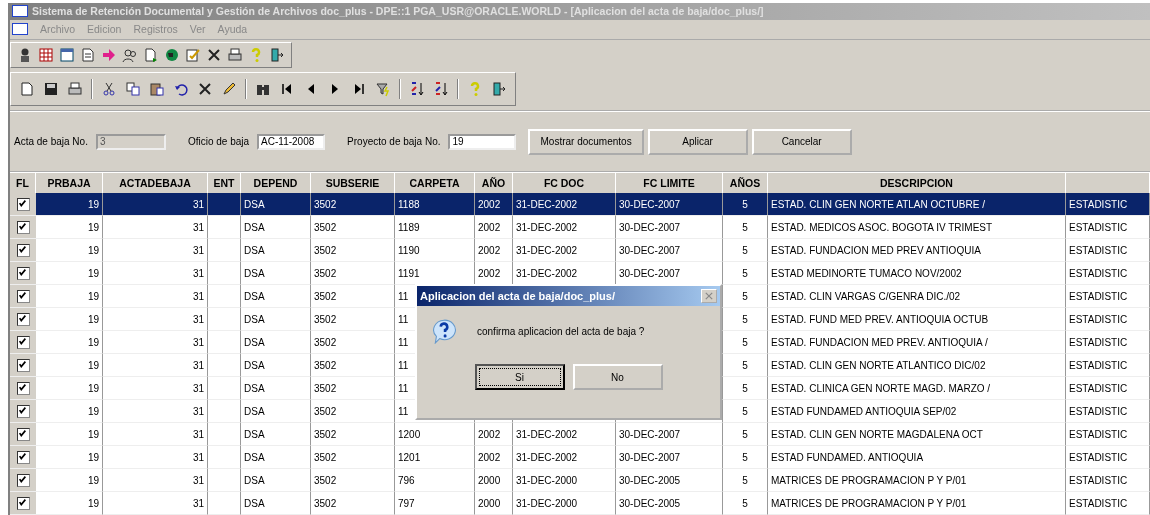 This screenshot has width=1150, height=515. I want to click on dialog-message: confirma aplicacion del acta de baja ?, so click(561, 331).